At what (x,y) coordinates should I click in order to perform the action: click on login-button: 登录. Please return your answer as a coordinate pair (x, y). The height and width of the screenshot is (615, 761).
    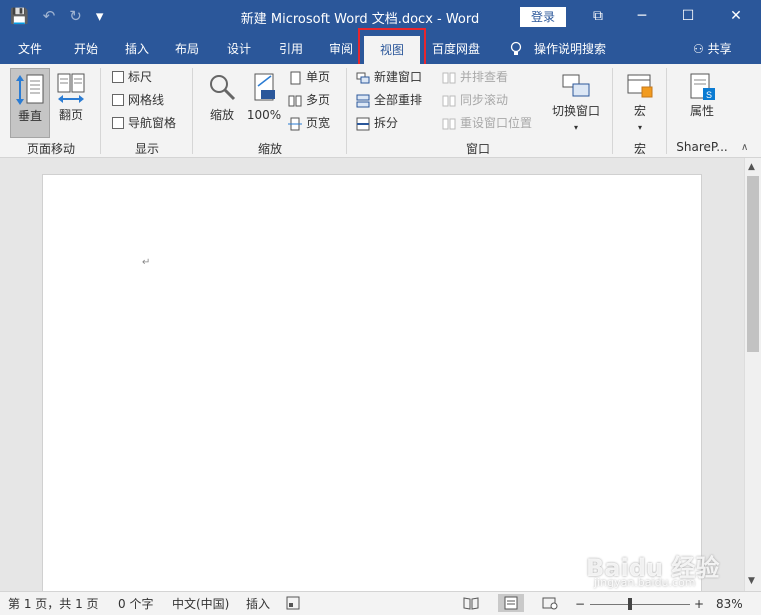
    Looking at the image, I should click on (543, 17).